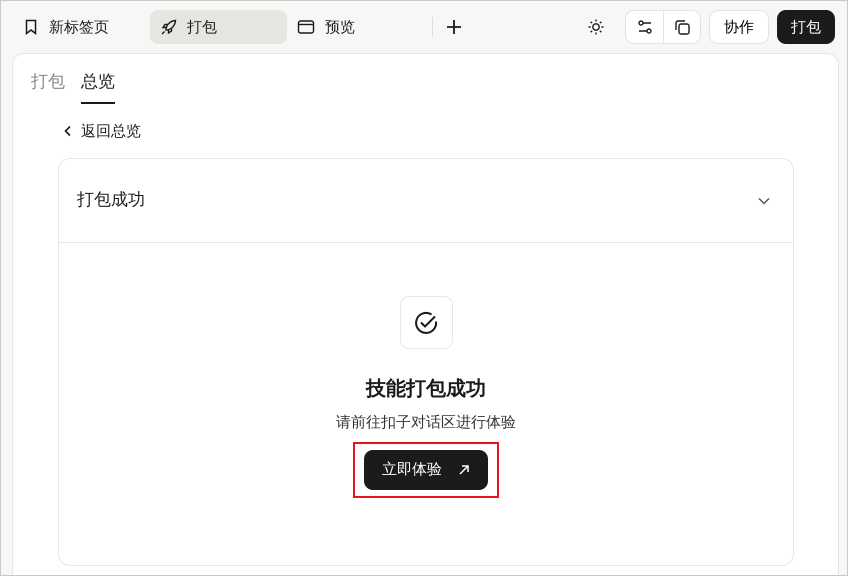  What do you see at coordinates (355, 27) in the screenshot?
I see `tab: 预览` at bounding box center [355, 27].